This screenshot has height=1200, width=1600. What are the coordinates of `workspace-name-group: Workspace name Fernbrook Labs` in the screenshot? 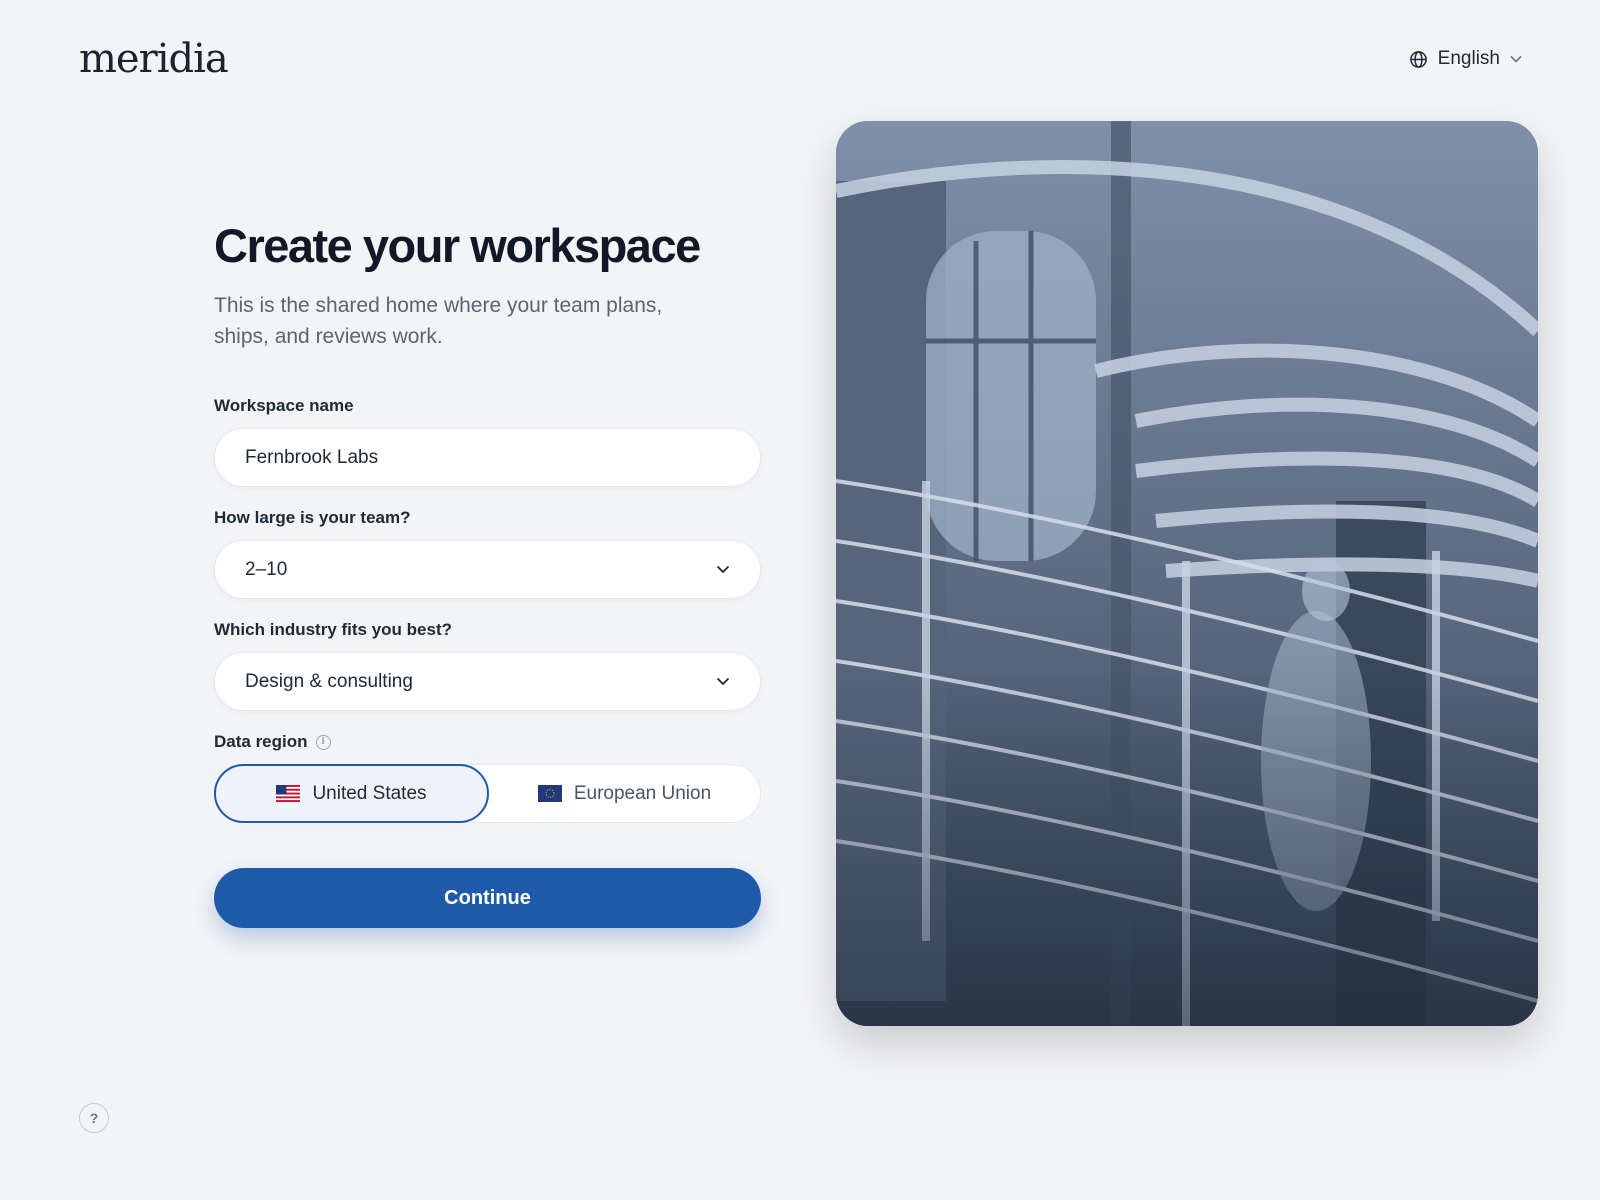 It's located at (487, 441).